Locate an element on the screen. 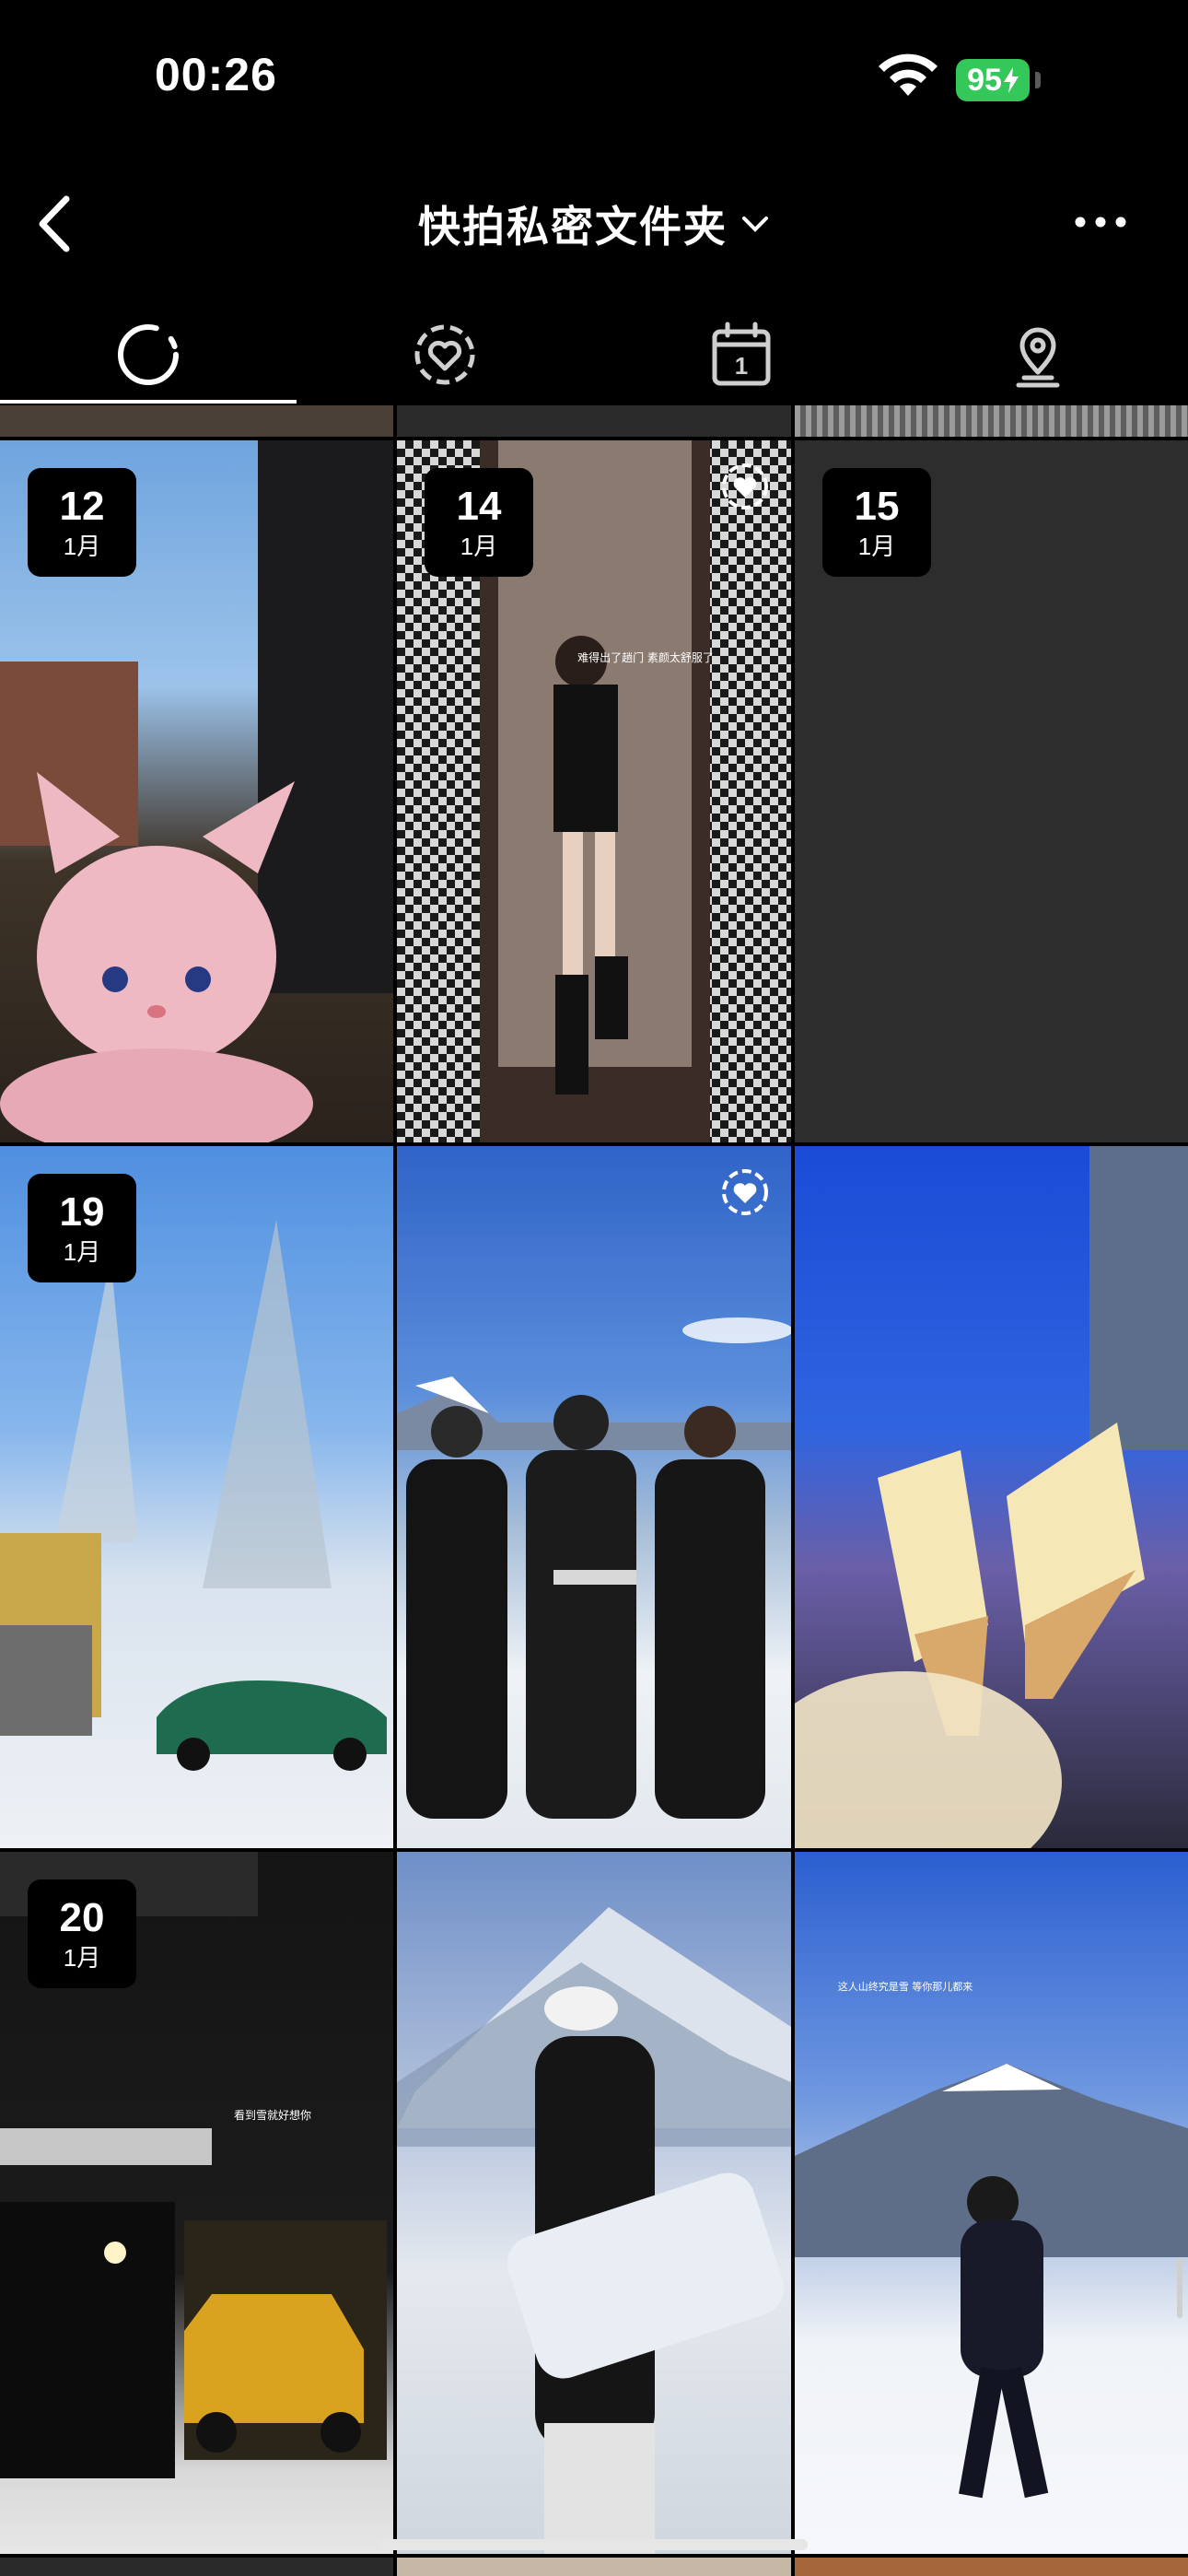  date-day: 14 is located at coordinates (479, 506).